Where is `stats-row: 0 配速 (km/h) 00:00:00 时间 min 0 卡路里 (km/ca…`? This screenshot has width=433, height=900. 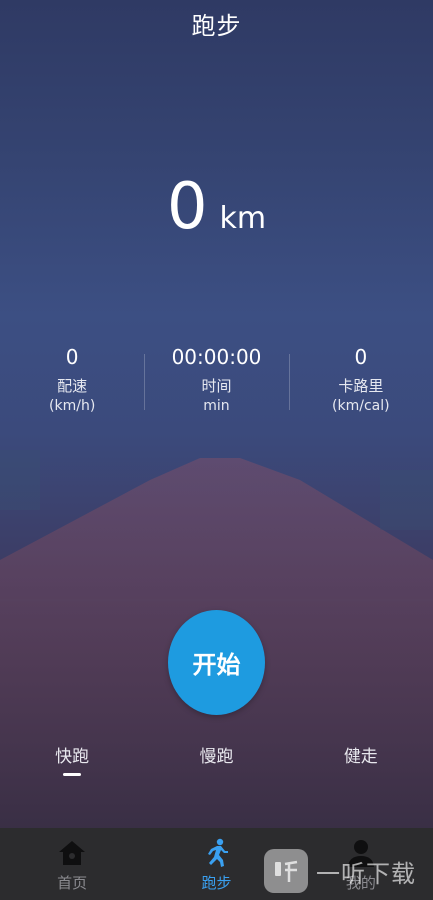
stats-row: 0 配速 (km/h) 00:00:00 时间 min 0 卡路里 (km/ca… is located at coordinates (216, 384).